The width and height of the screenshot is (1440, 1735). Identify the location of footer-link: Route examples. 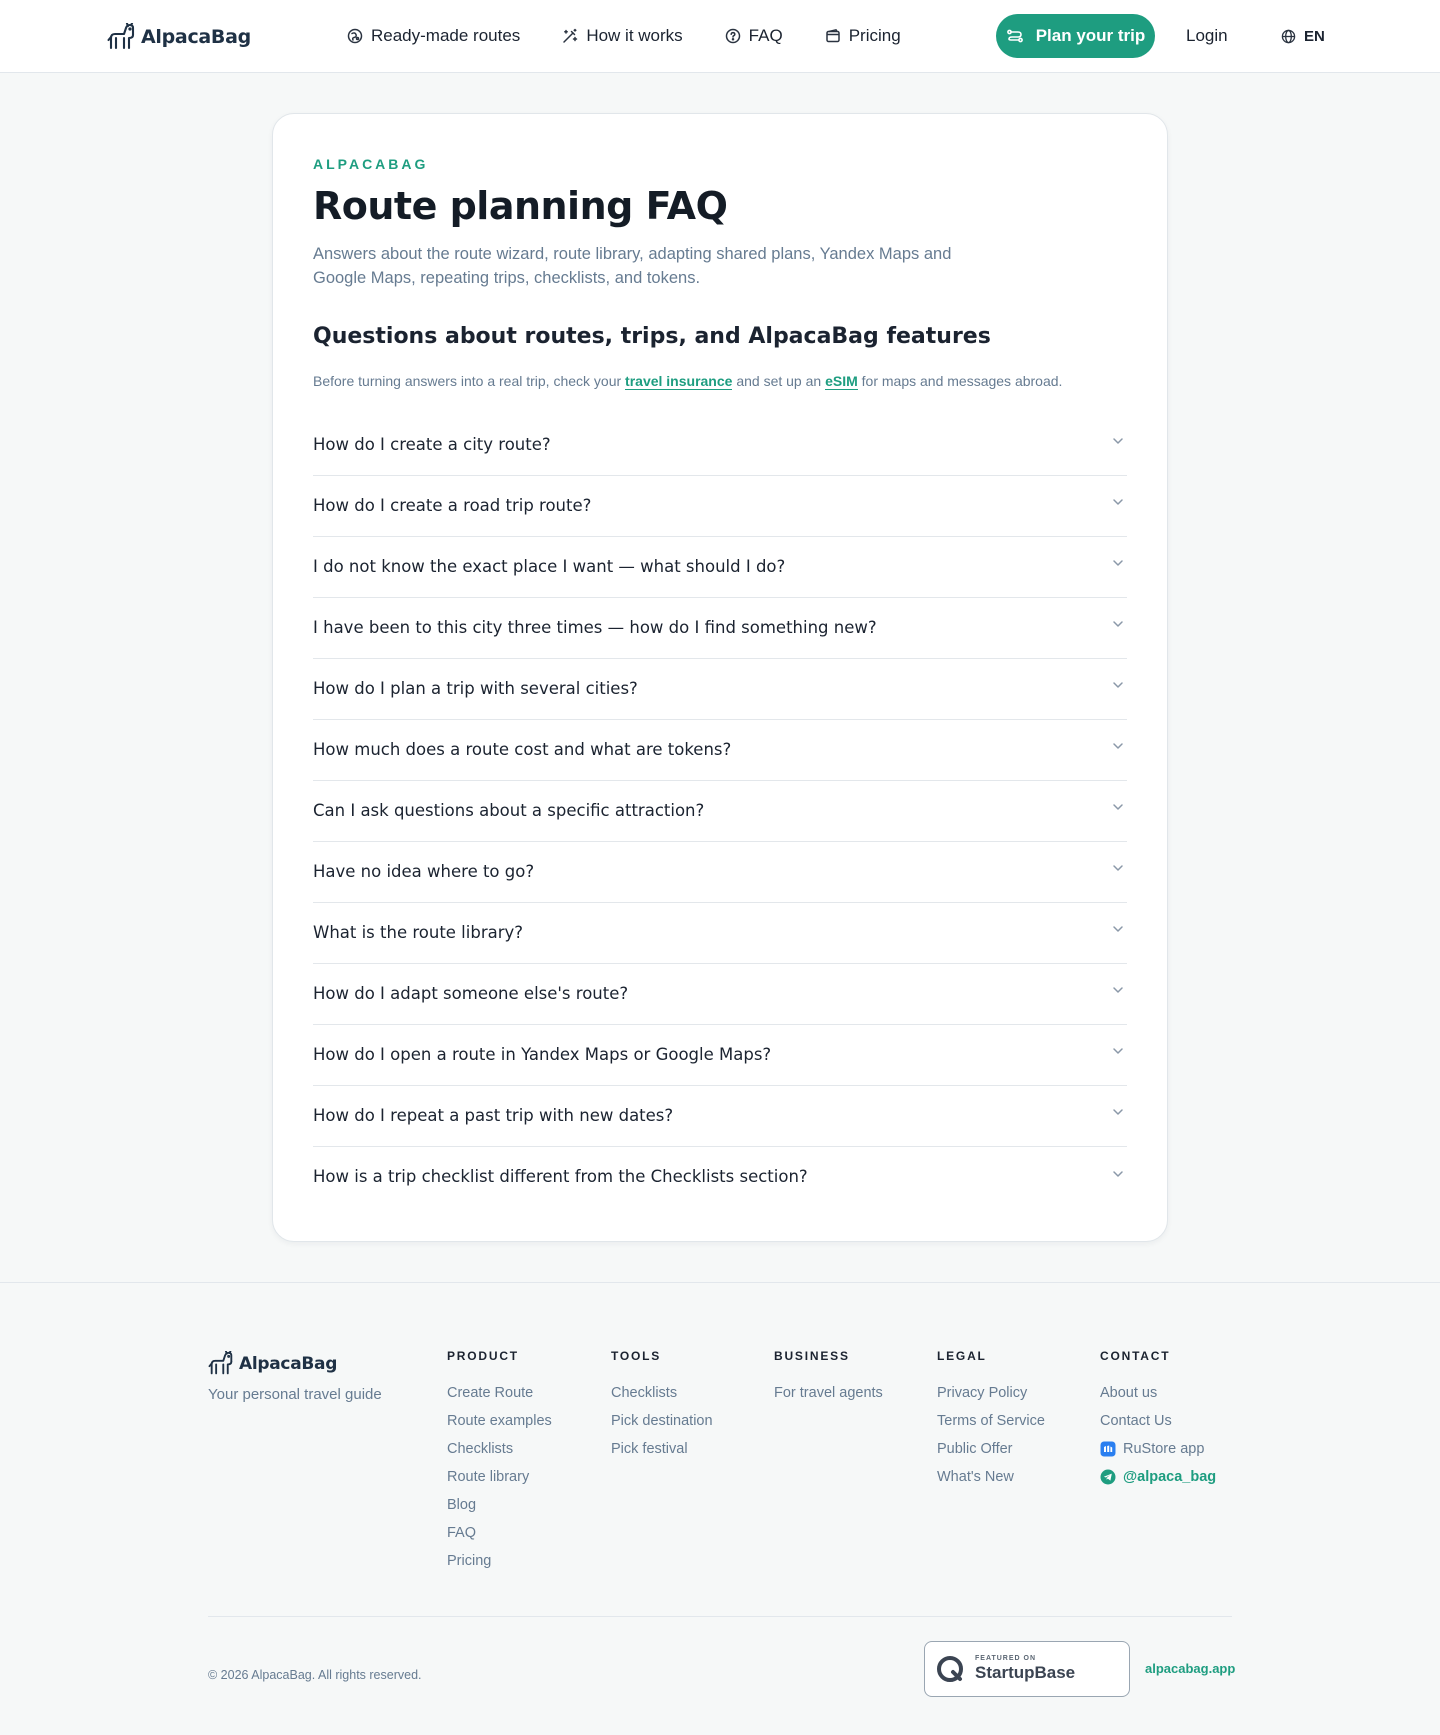
(499, 1421).